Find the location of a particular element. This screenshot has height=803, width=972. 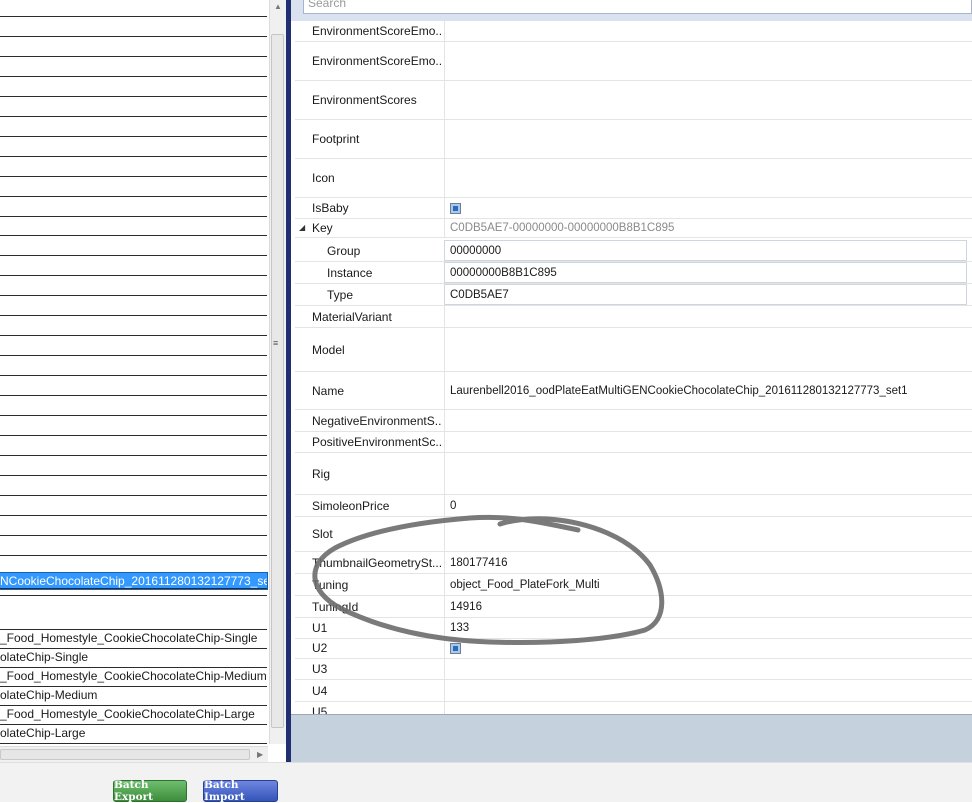

property-row: IsBaby is located at coordinates (633, 208).